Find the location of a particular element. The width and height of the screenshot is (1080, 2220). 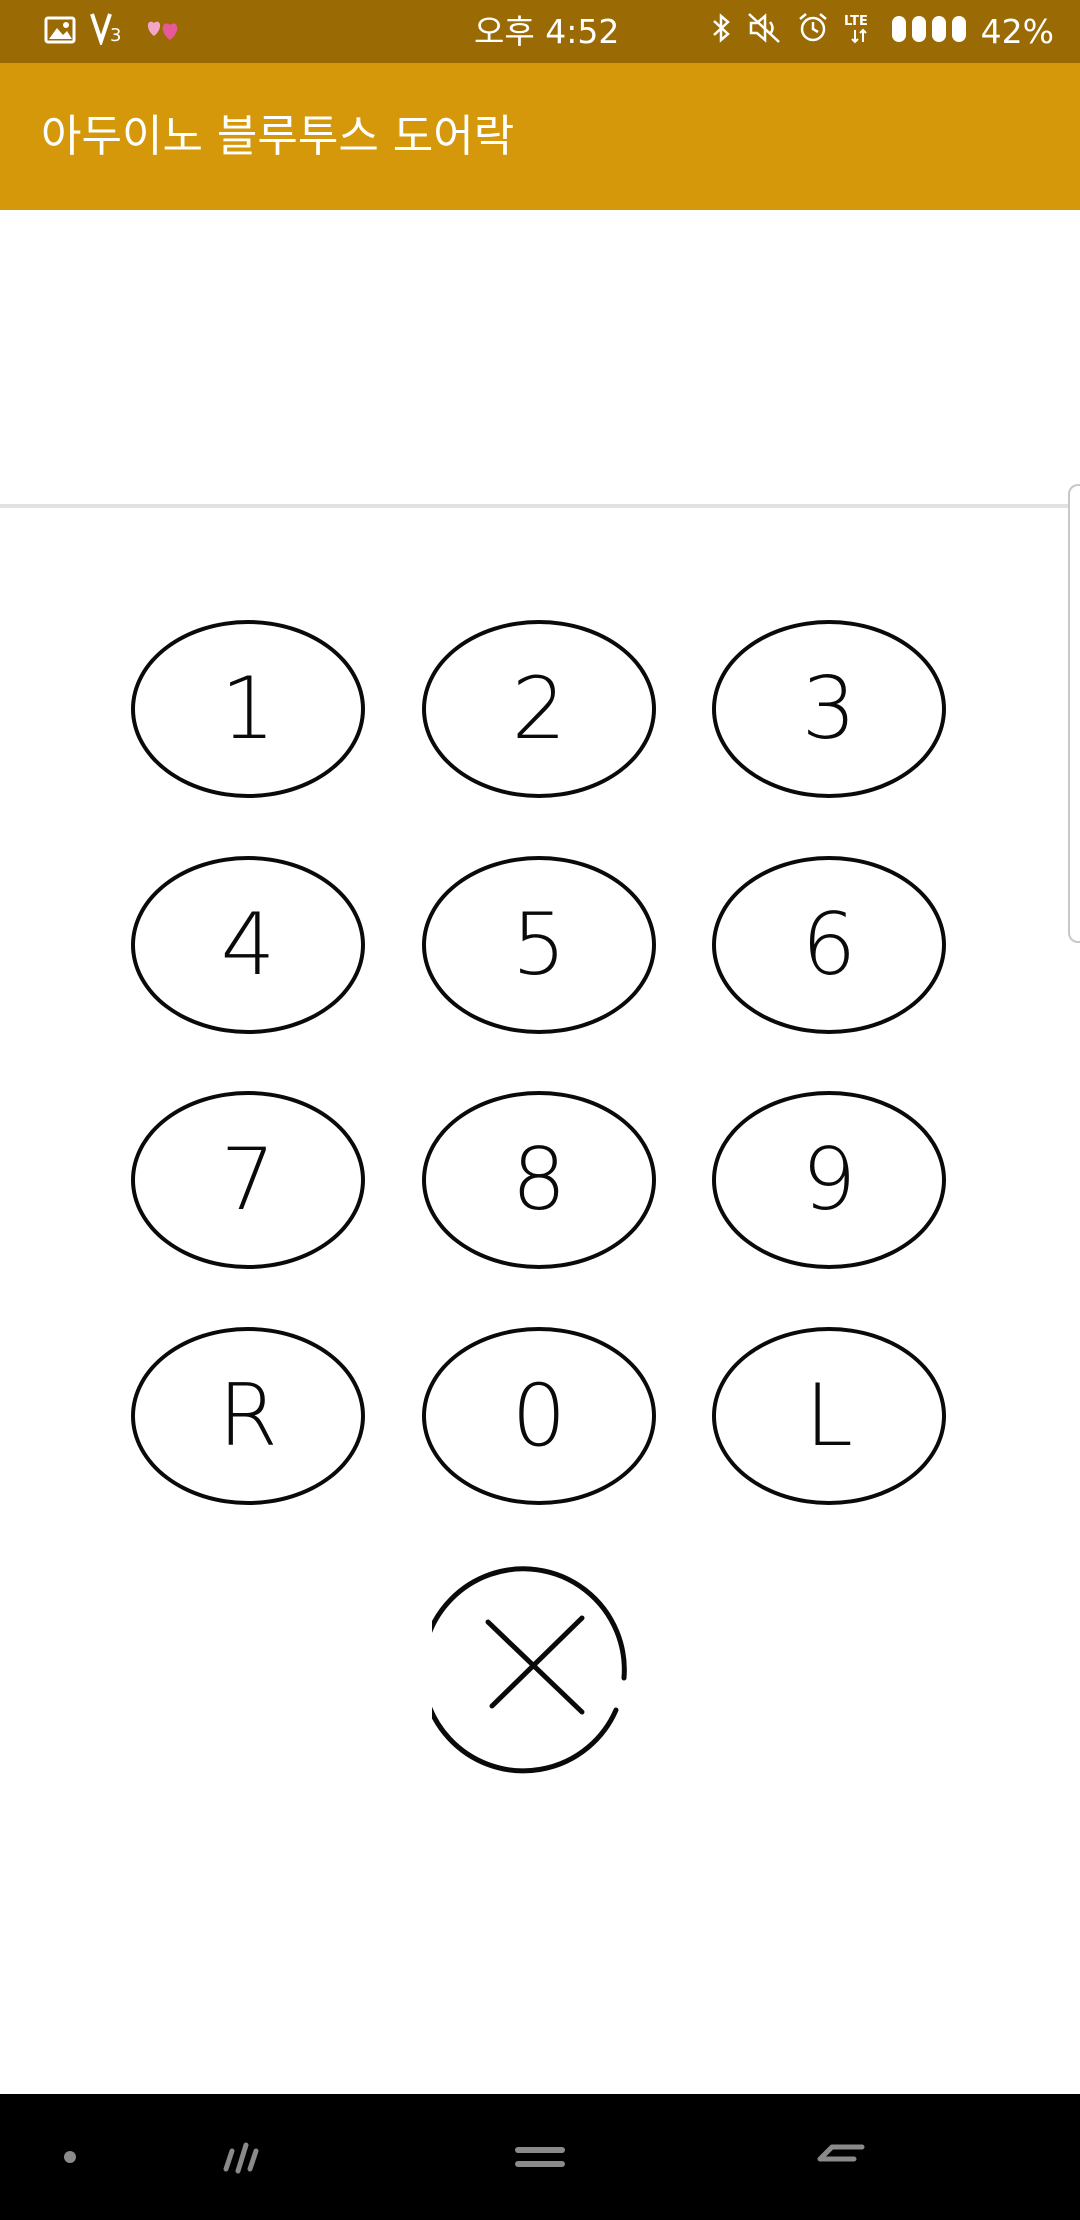

status-bar: 3 오후 4:52 LTE 42% is located at coordinates (540, 31).